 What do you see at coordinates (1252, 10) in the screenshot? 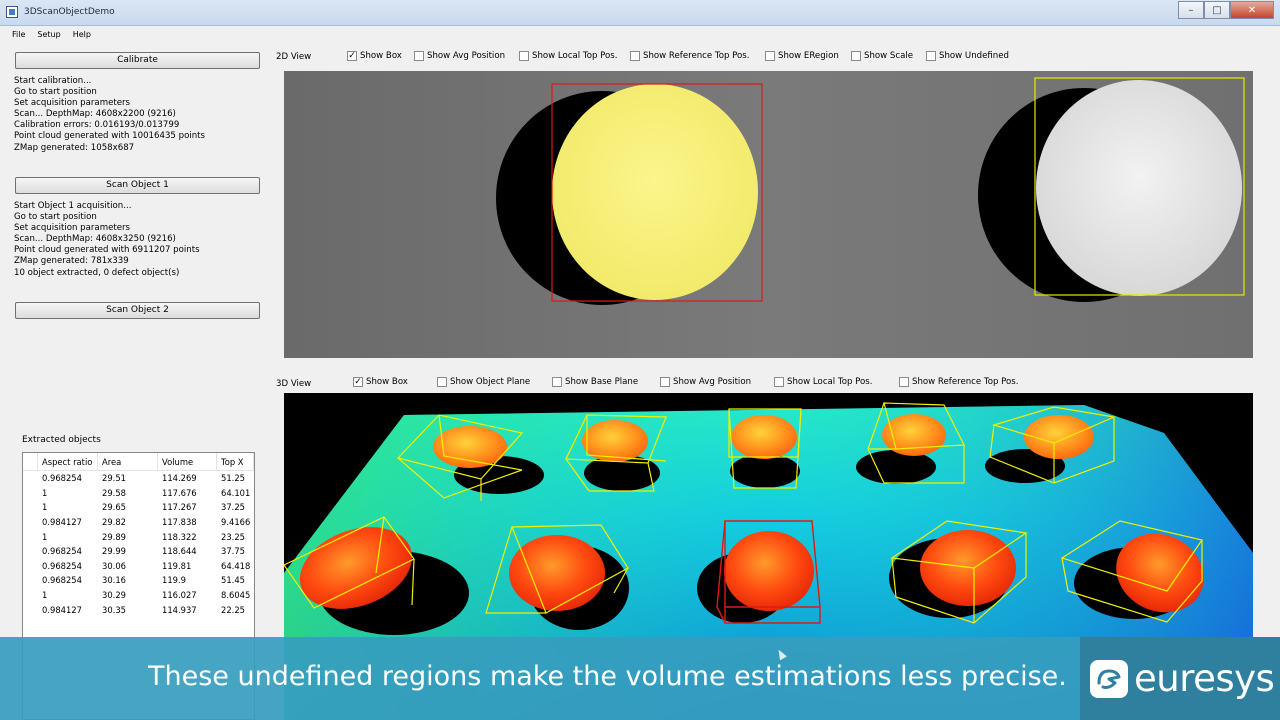
I see `close-icon: ✕` at bounding box center [1252, 10].